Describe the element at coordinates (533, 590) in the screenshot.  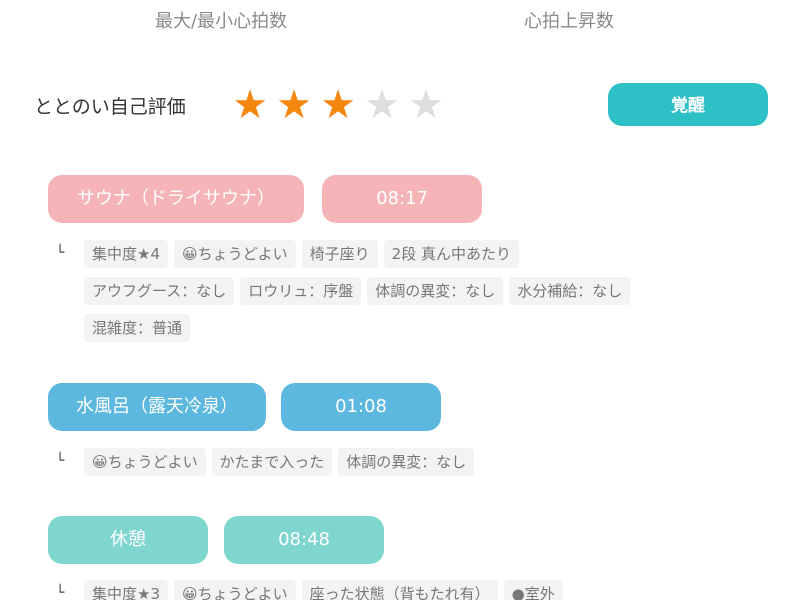
I see `tag-chip: ●室外` at that location.